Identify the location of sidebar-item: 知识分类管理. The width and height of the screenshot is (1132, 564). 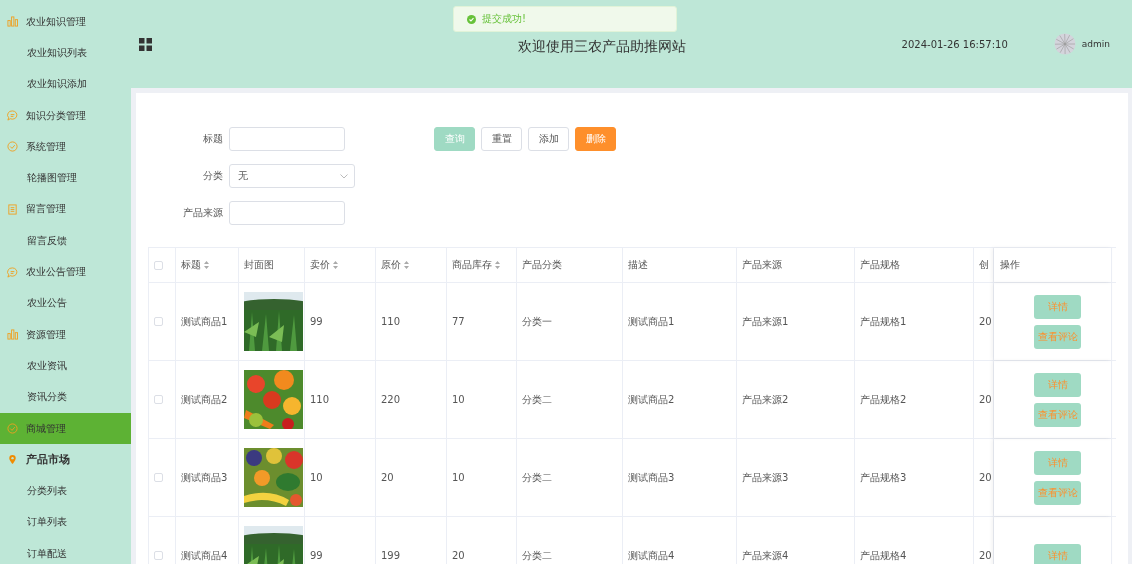
(65, 115).